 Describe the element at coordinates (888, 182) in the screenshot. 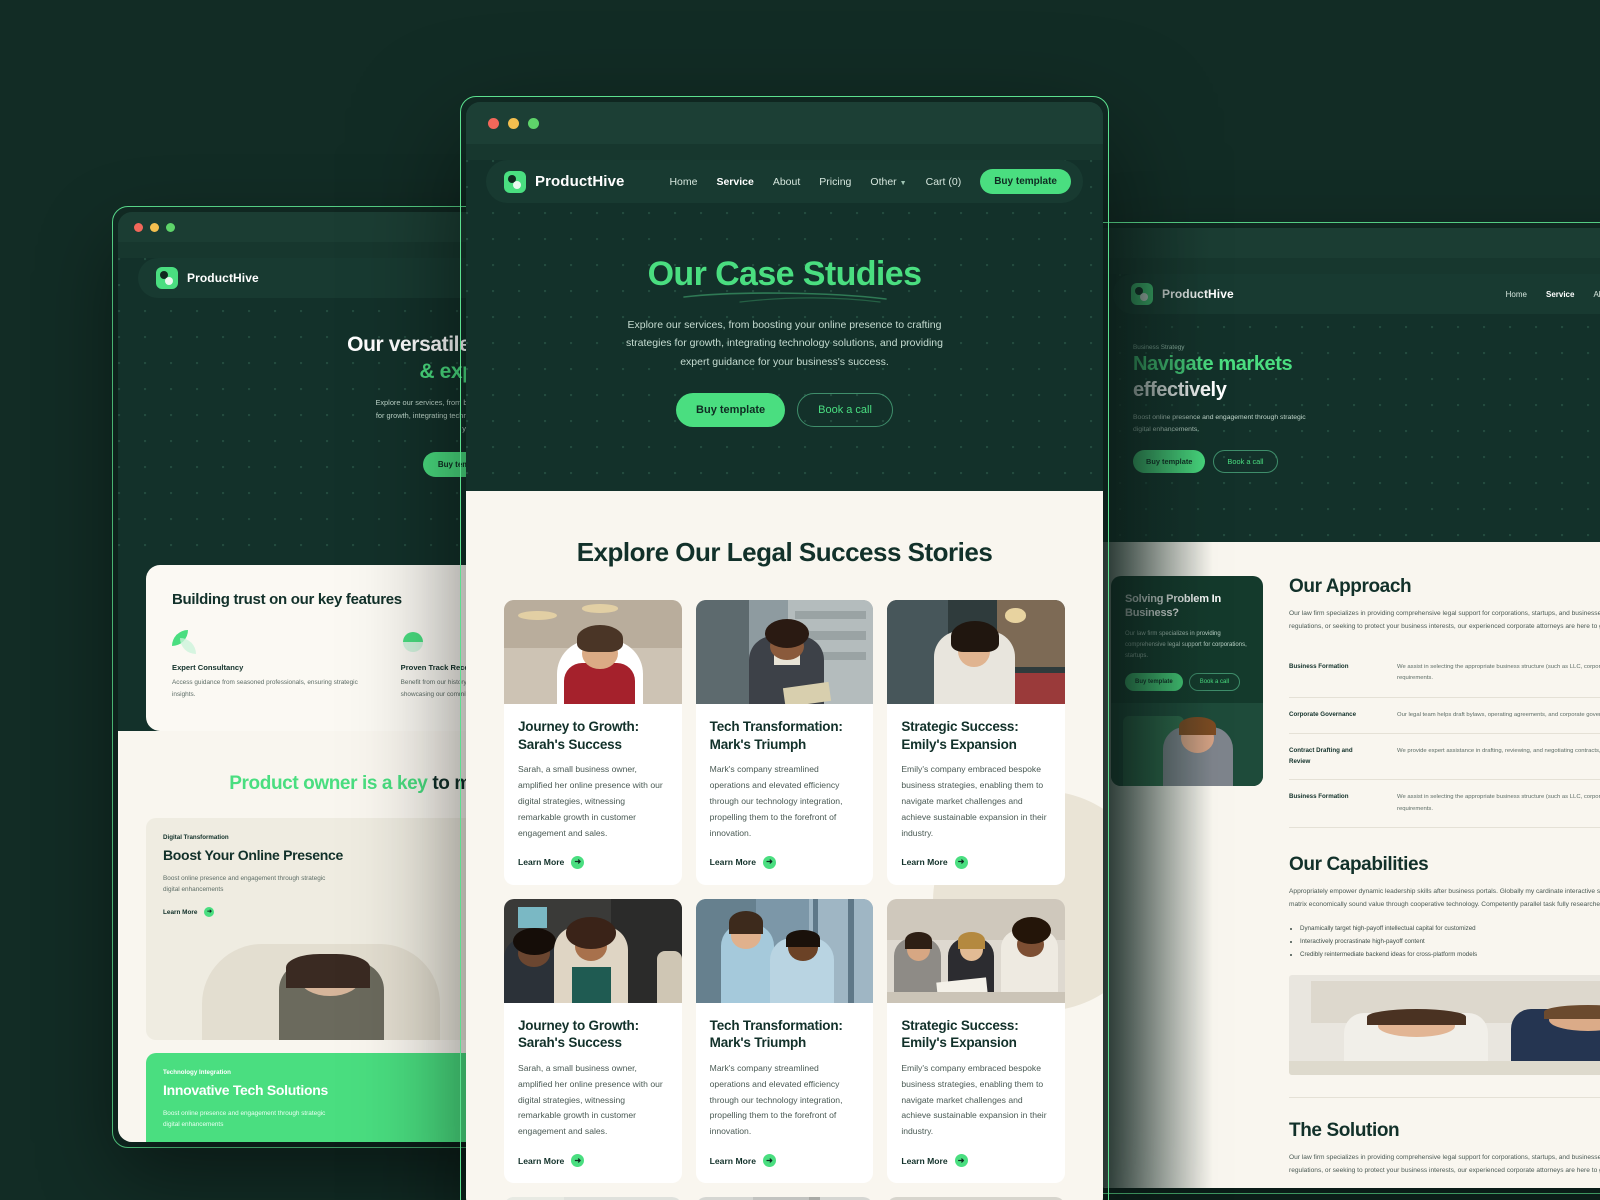

I see `nav-item-other: Other▼` at that location.